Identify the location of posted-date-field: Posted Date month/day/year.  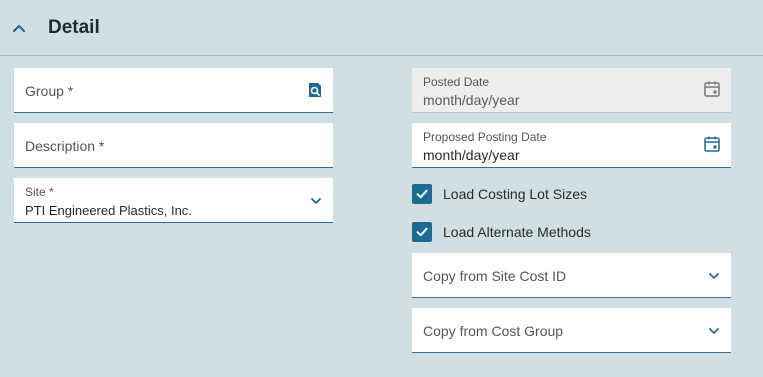
(571, 90).